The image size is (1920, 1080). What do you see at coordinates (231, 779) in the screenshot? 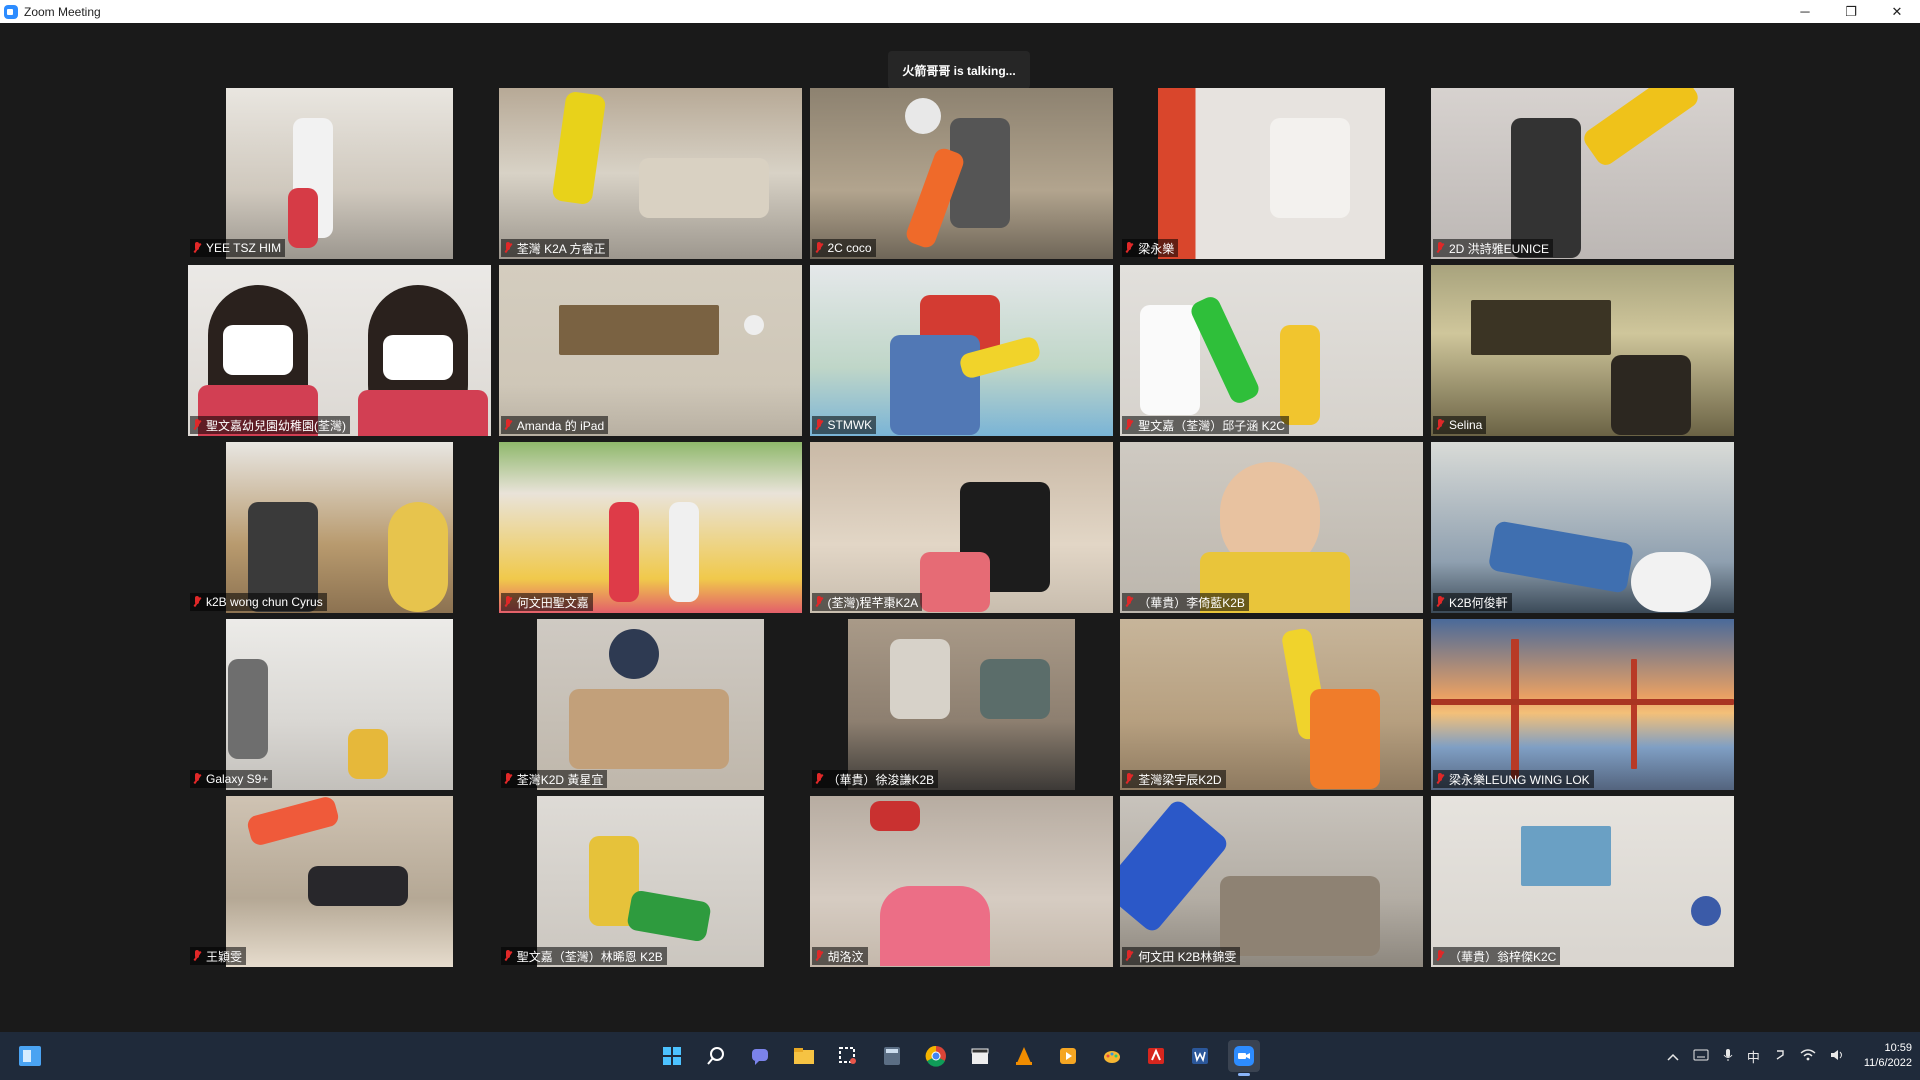
I see `participant-label: Galaxy S9+` at bounding box center [231, 779].